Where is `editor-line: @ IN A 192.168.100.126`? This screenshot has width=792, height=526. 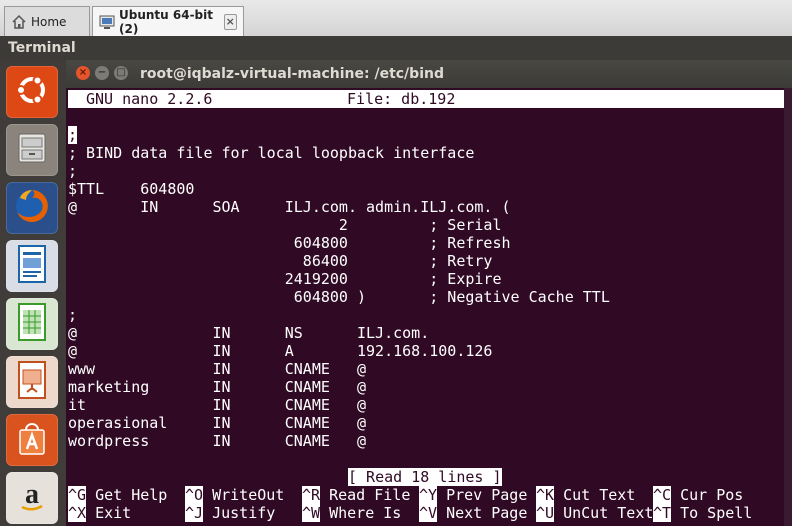 editor-line: @ IN A 192.168.100.126 is located at coordinates (280, 351).